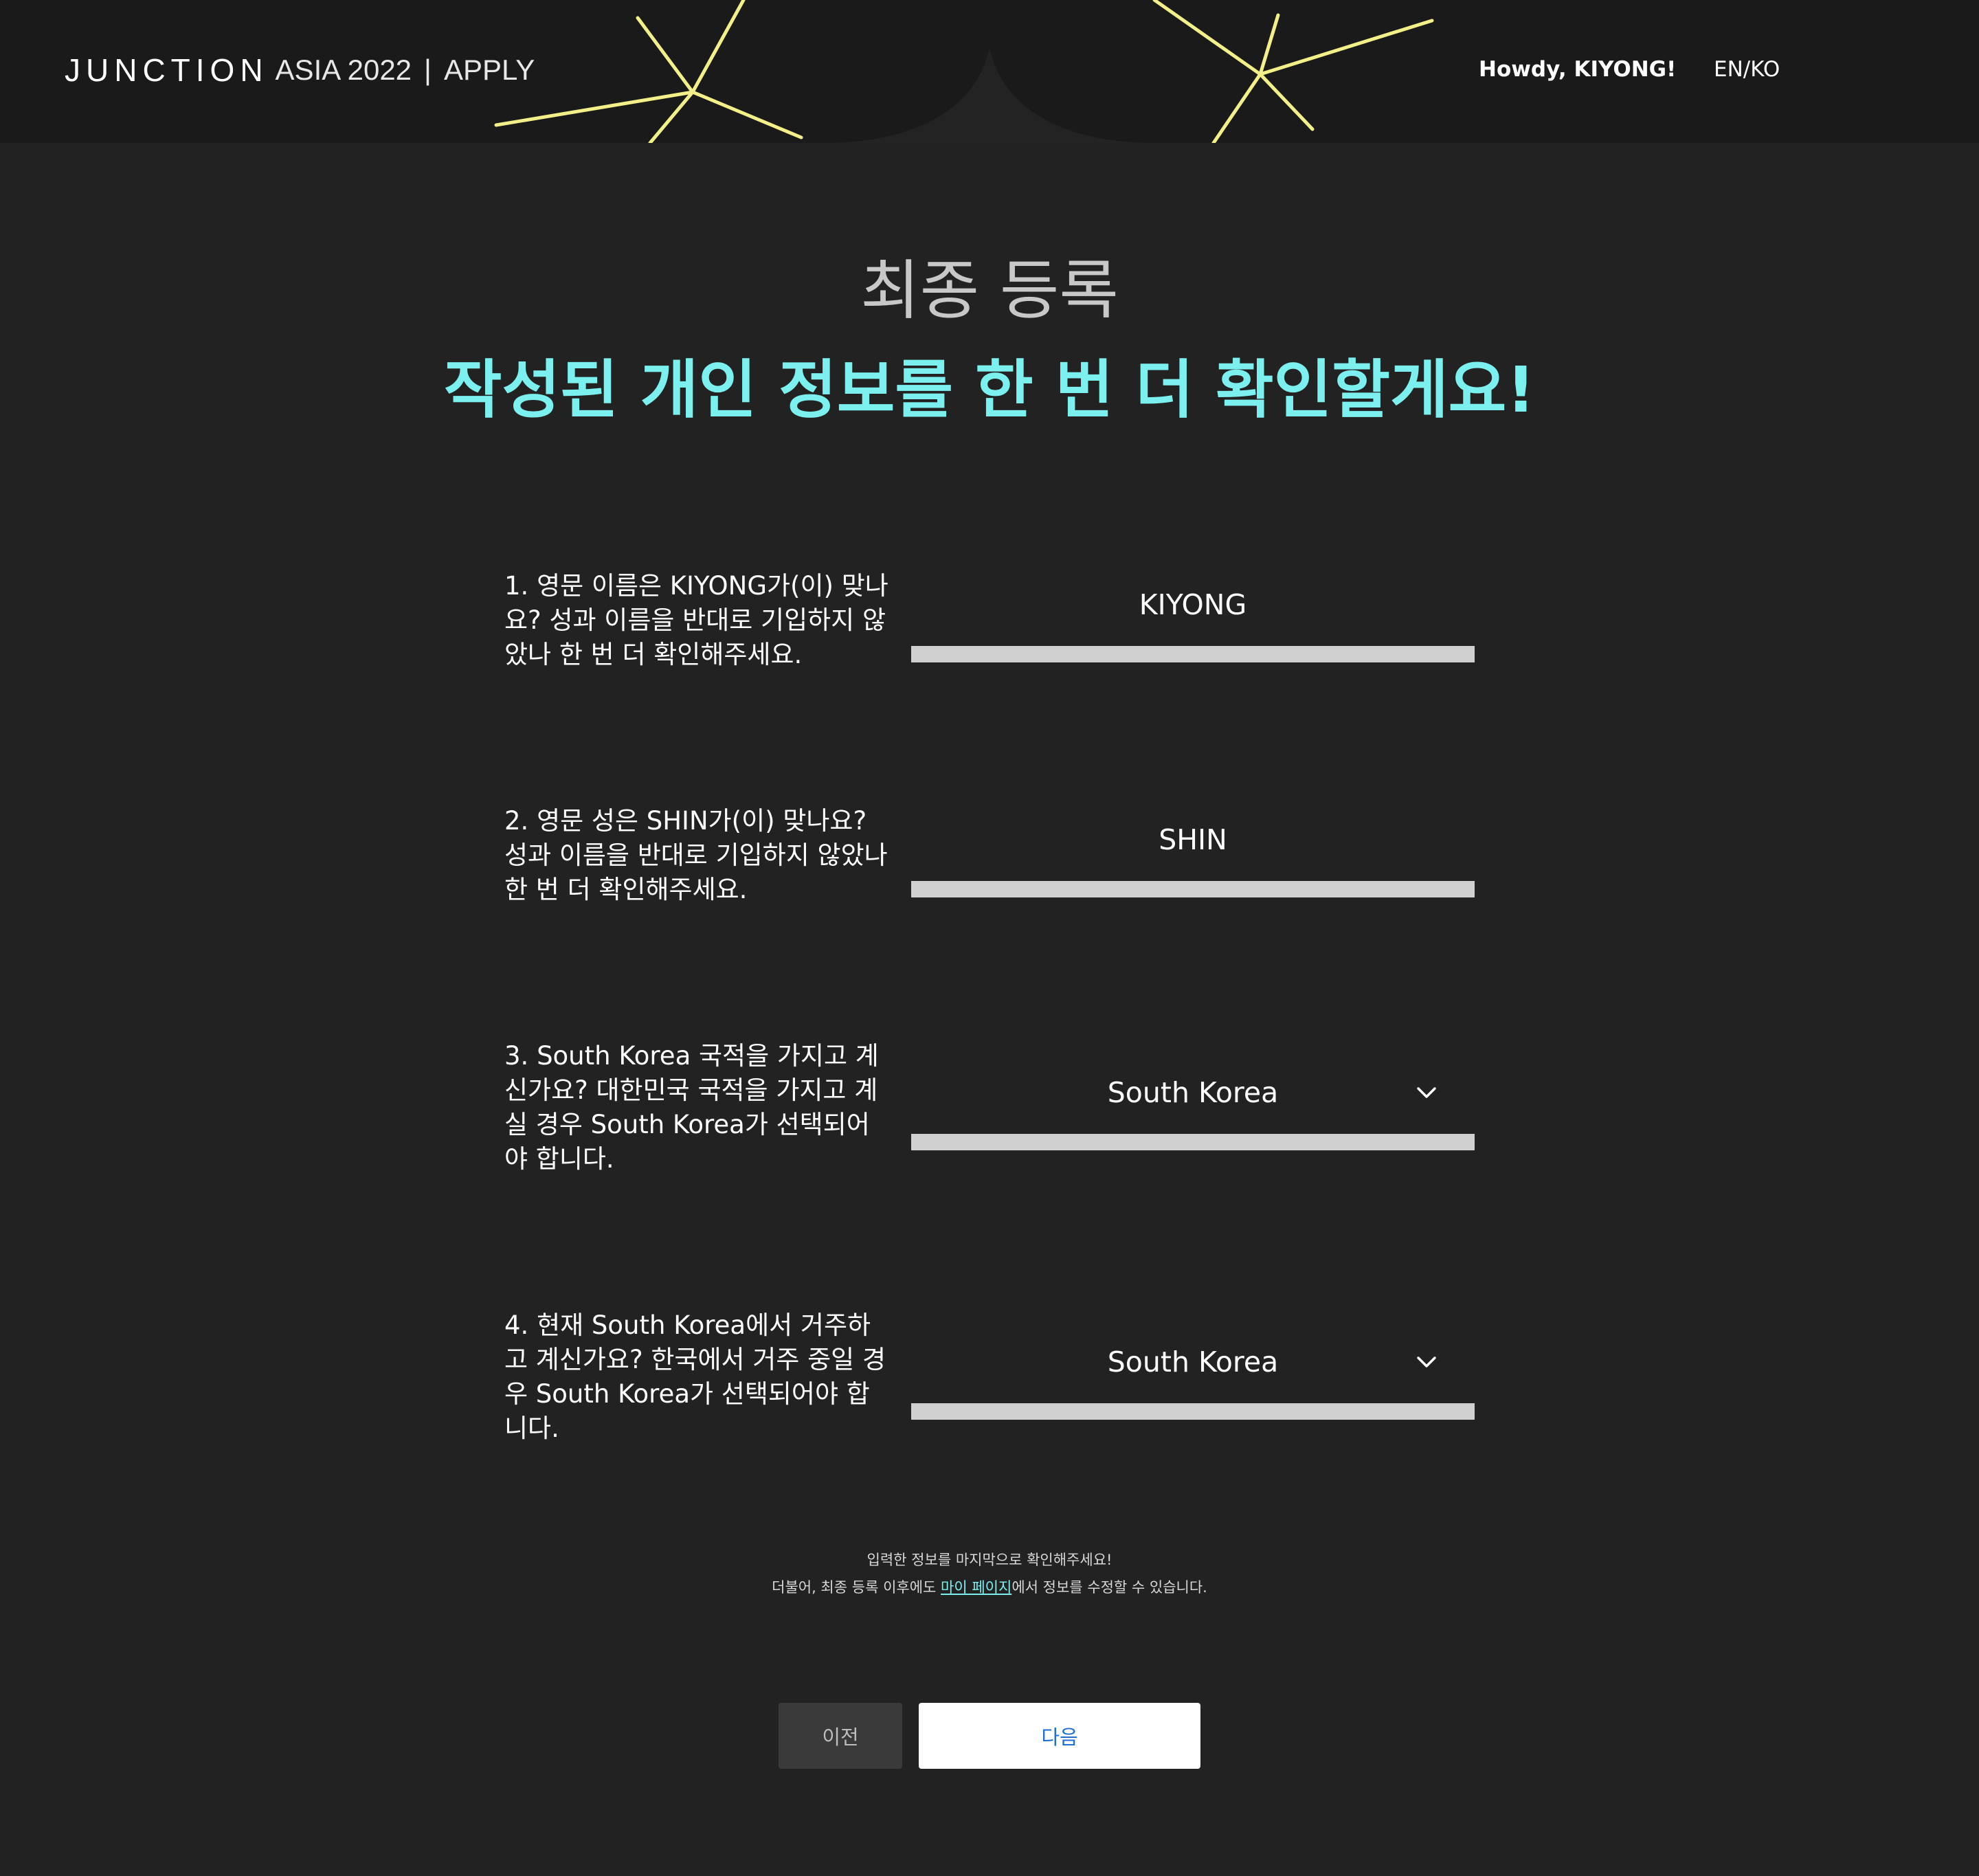 Image resolution: width=1979 pixels, height=1876 pixels. I want to click on notice-line-1: 입력한 정보를 마지막으로 확인해주세요!, so click(989, 1560).